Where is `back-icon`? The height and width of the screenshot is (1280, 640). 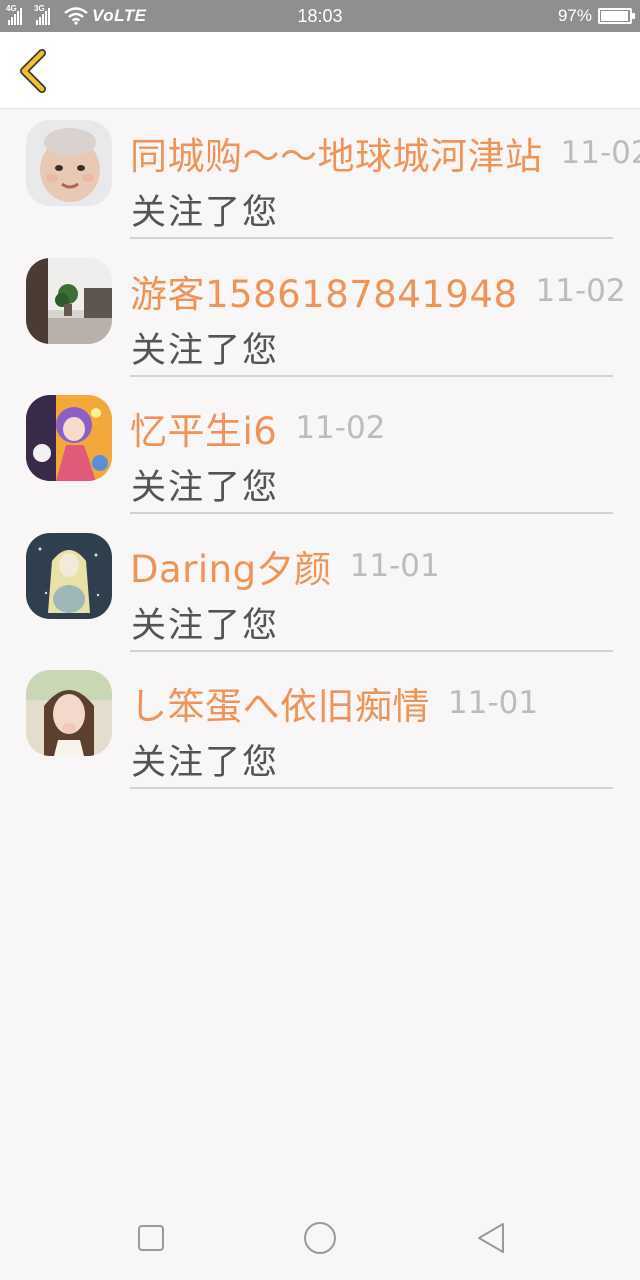
back-icon is located at coordinates (491, 1238).